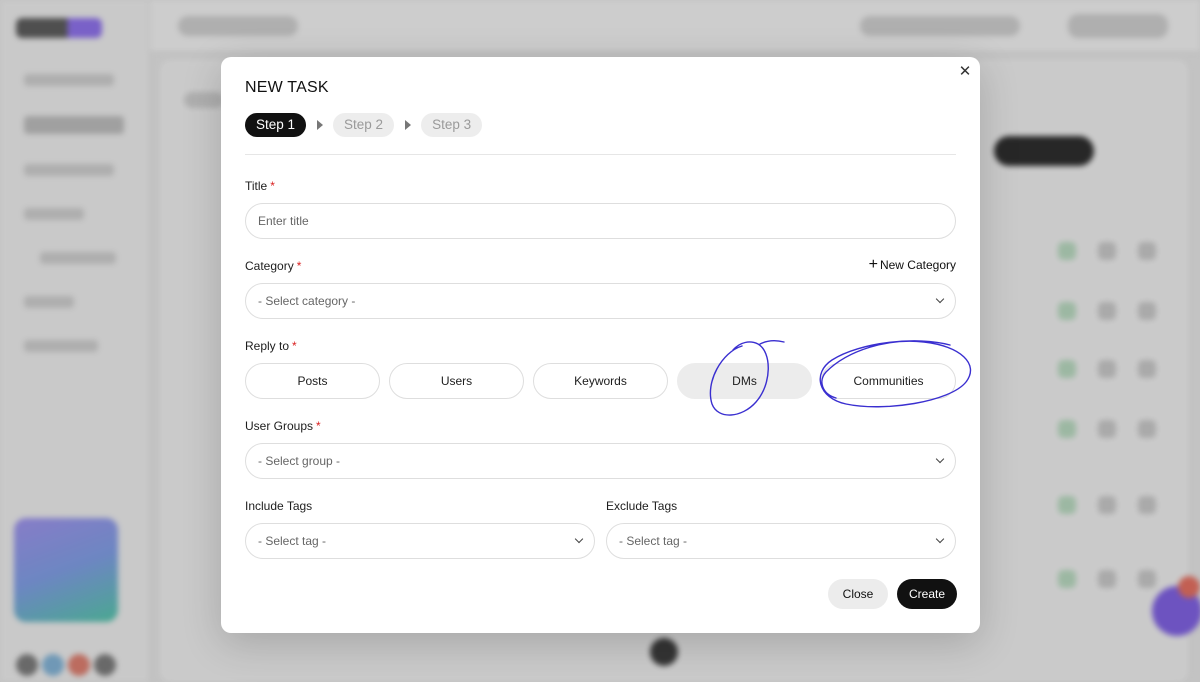 The width and height of the screenshot is (1200, 682). I want to click on include-tags-select: - Select tag -, so click(420, 541).